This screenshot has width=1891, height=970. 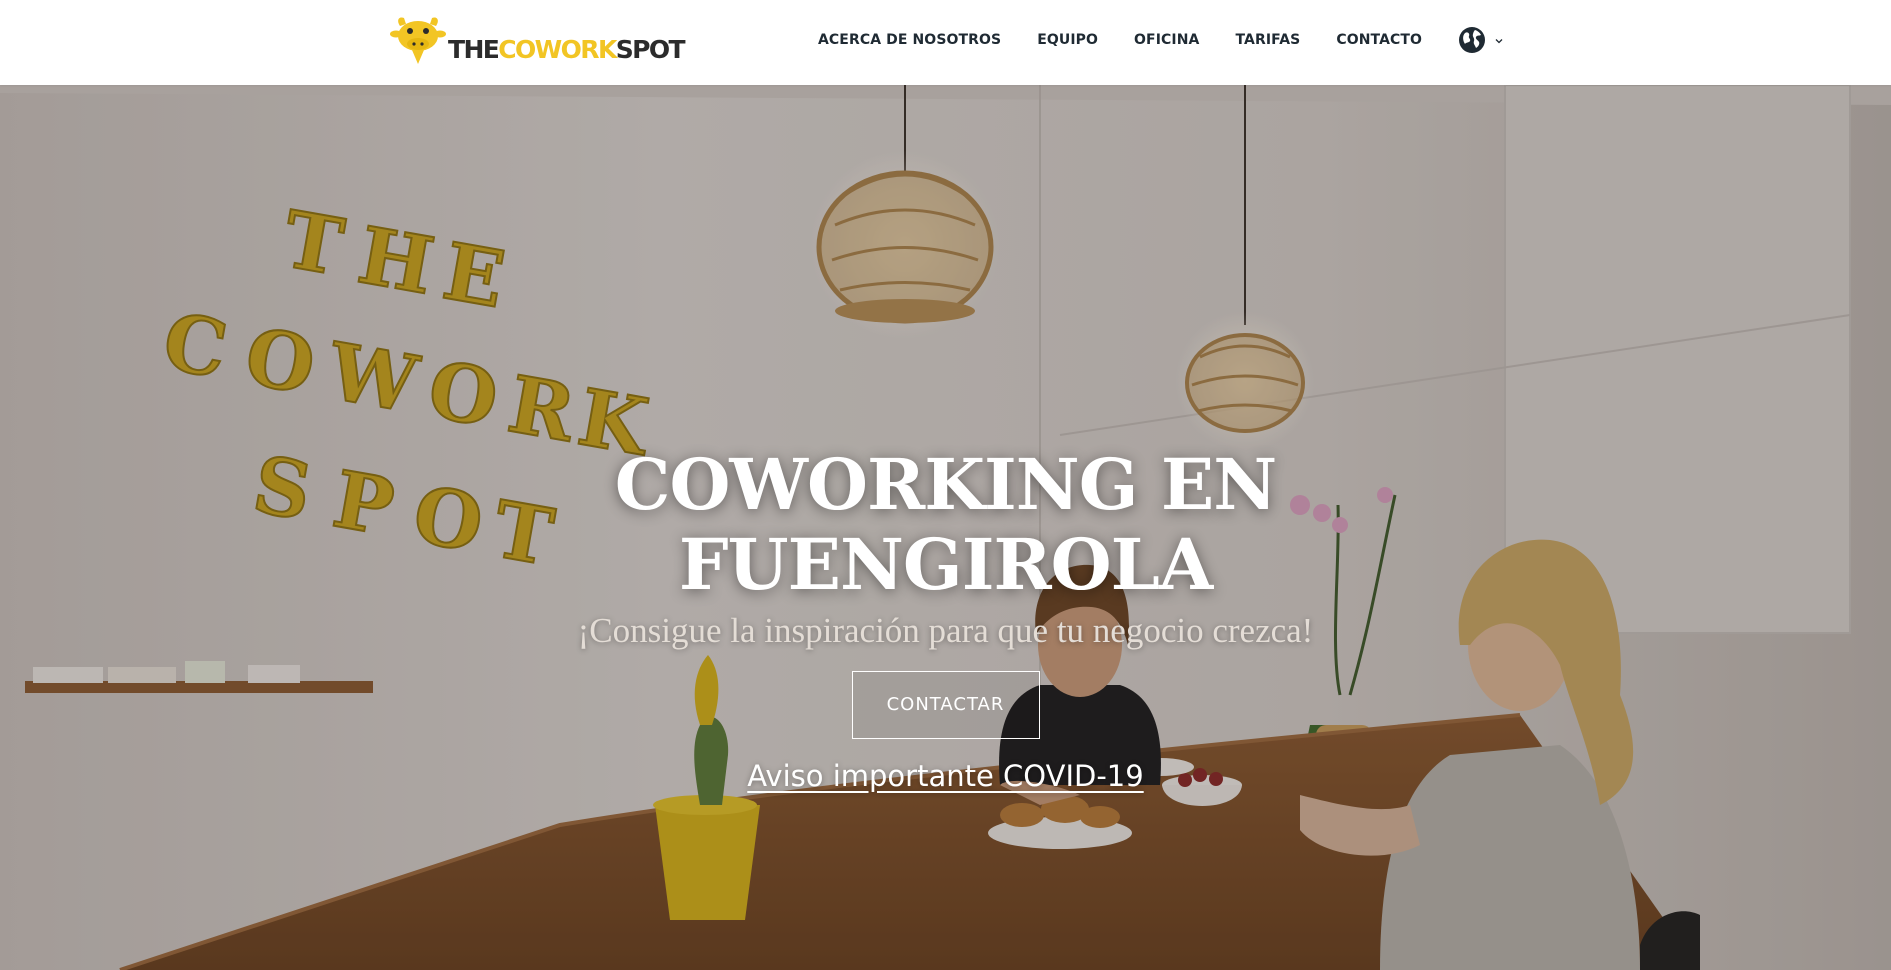 I want to click on contact-button: CONTACTAR, so click(x=945, y=705).